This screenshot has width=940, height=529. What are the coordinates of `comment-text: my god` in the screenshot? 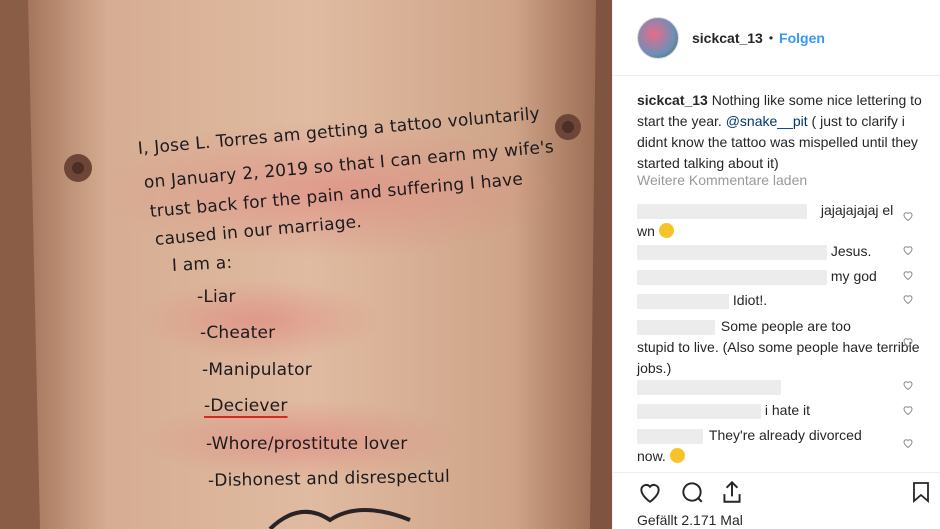 It's located at (853, 276).